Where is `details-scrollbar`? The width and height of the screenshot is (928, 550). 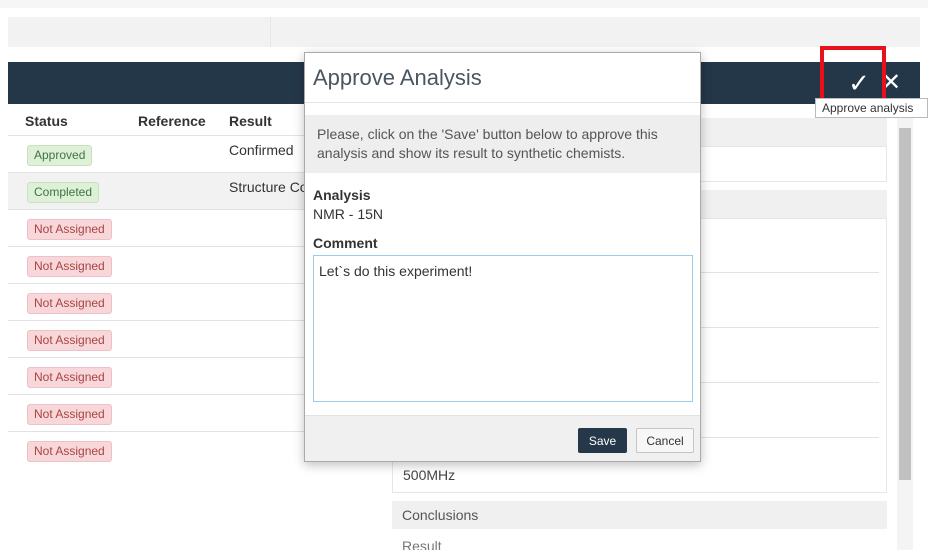 details-scrollbar is located at coordinates (905, 334).